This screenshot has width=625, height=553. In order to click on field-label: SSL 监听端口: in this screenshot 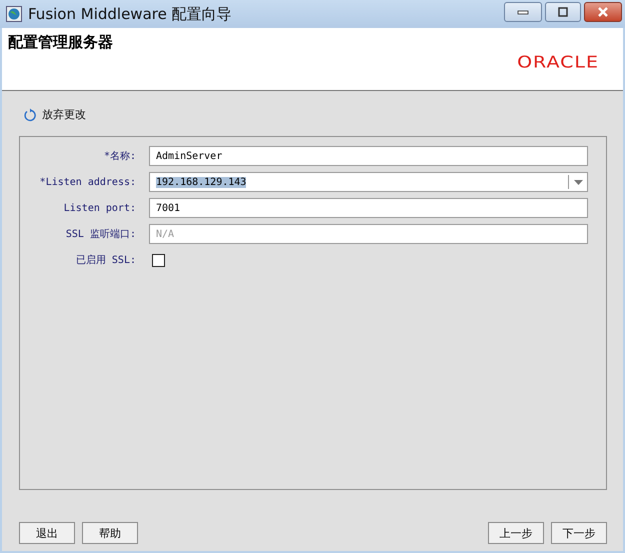, I will do `click(100, 234)`.